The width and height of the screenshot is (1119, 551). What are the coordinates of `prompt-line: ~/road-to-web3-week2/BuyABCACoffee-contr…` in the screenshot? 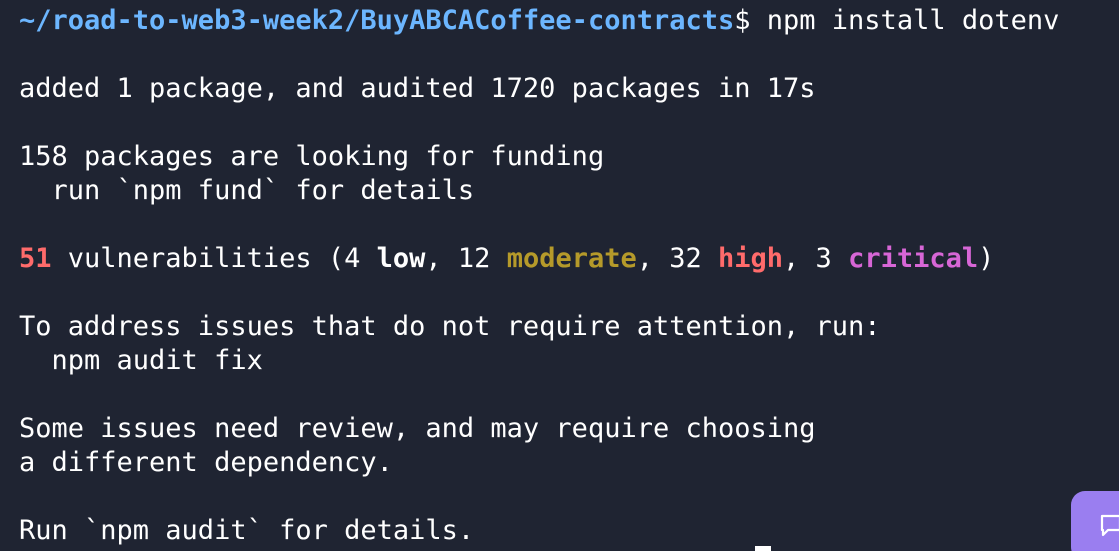 It's located at (569, 21).